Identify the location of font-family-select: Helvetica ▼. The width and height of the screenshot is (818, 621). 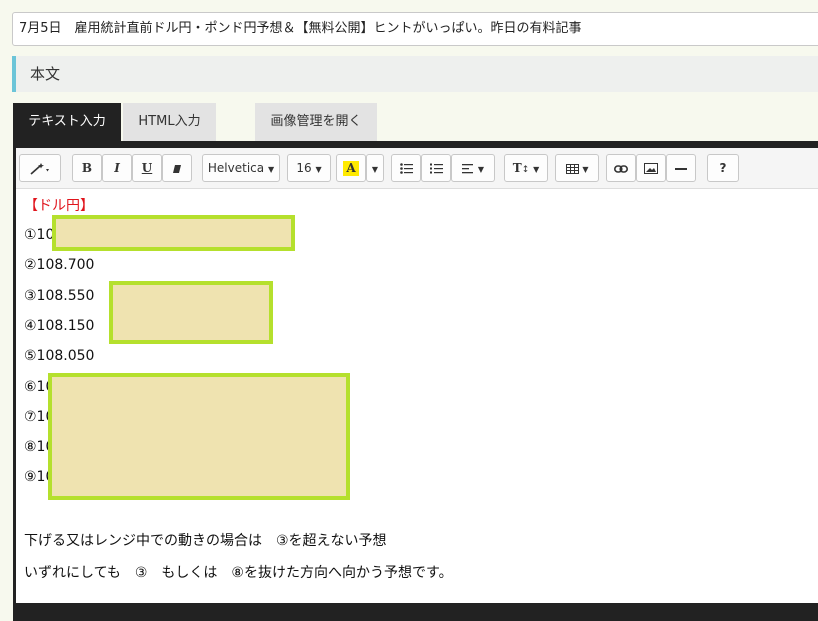
(241, 168).